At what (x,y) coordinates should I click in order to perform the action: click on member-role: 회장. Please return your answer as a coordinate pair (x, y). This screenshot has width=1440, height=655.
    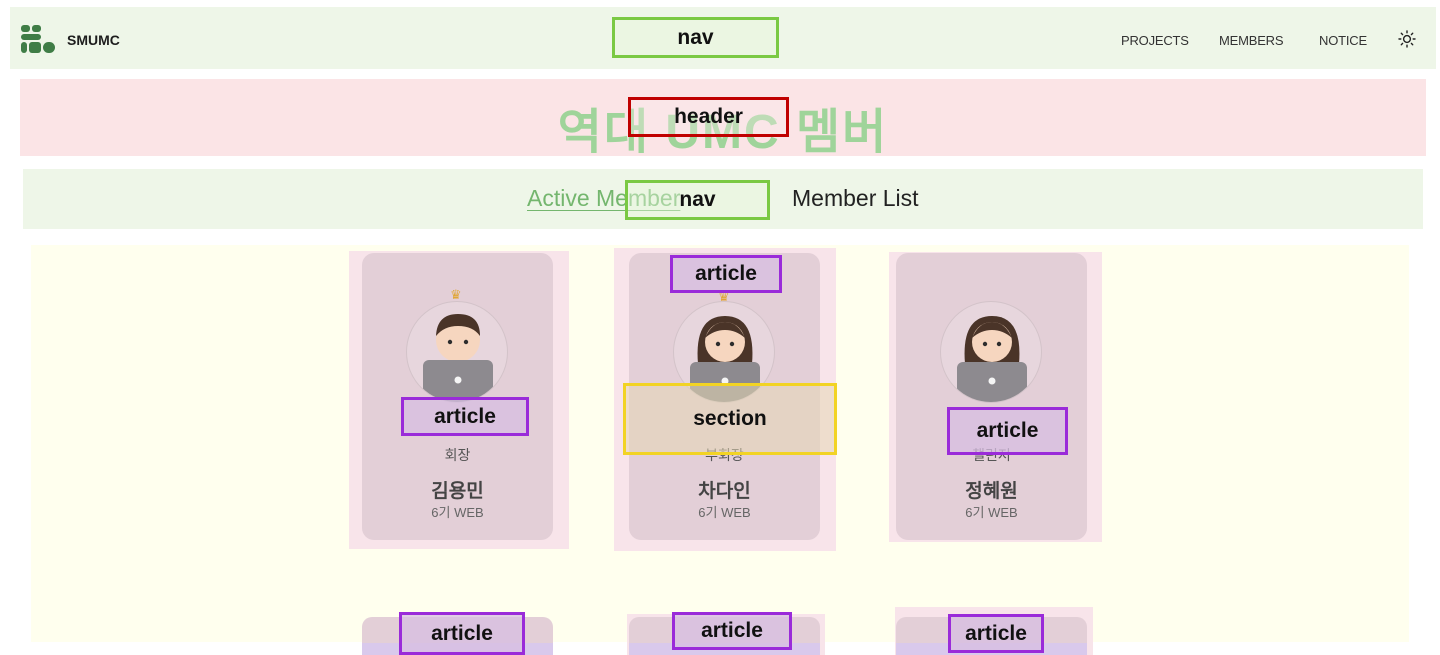
    Looking at the image, I should click on (457, 455).